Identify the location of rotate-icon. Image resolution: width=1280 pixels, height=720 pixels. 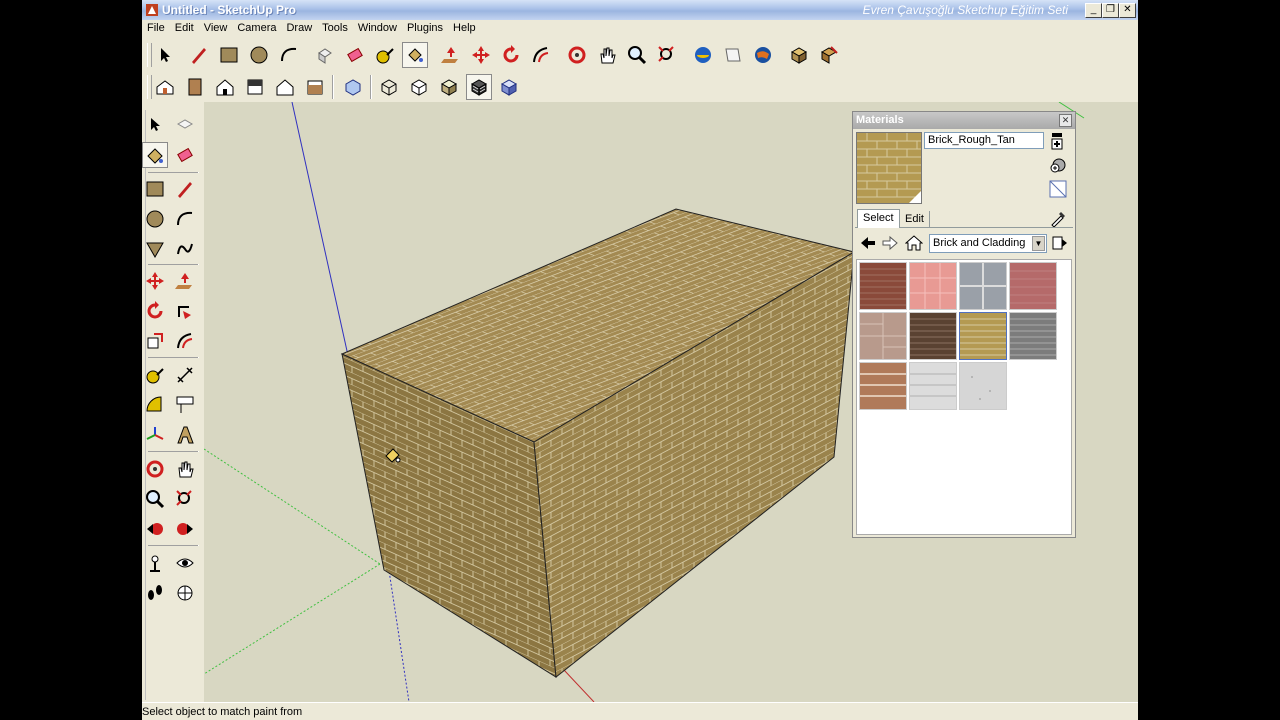
(511, 55).